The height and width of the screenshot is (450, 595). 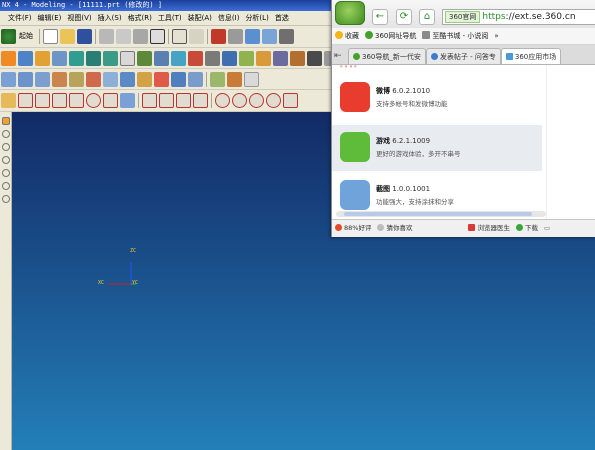 What do you see at coordinates (438, 214) in the screenshot?
I see `scrollbar-thumb` at bounding box center [438, 214].